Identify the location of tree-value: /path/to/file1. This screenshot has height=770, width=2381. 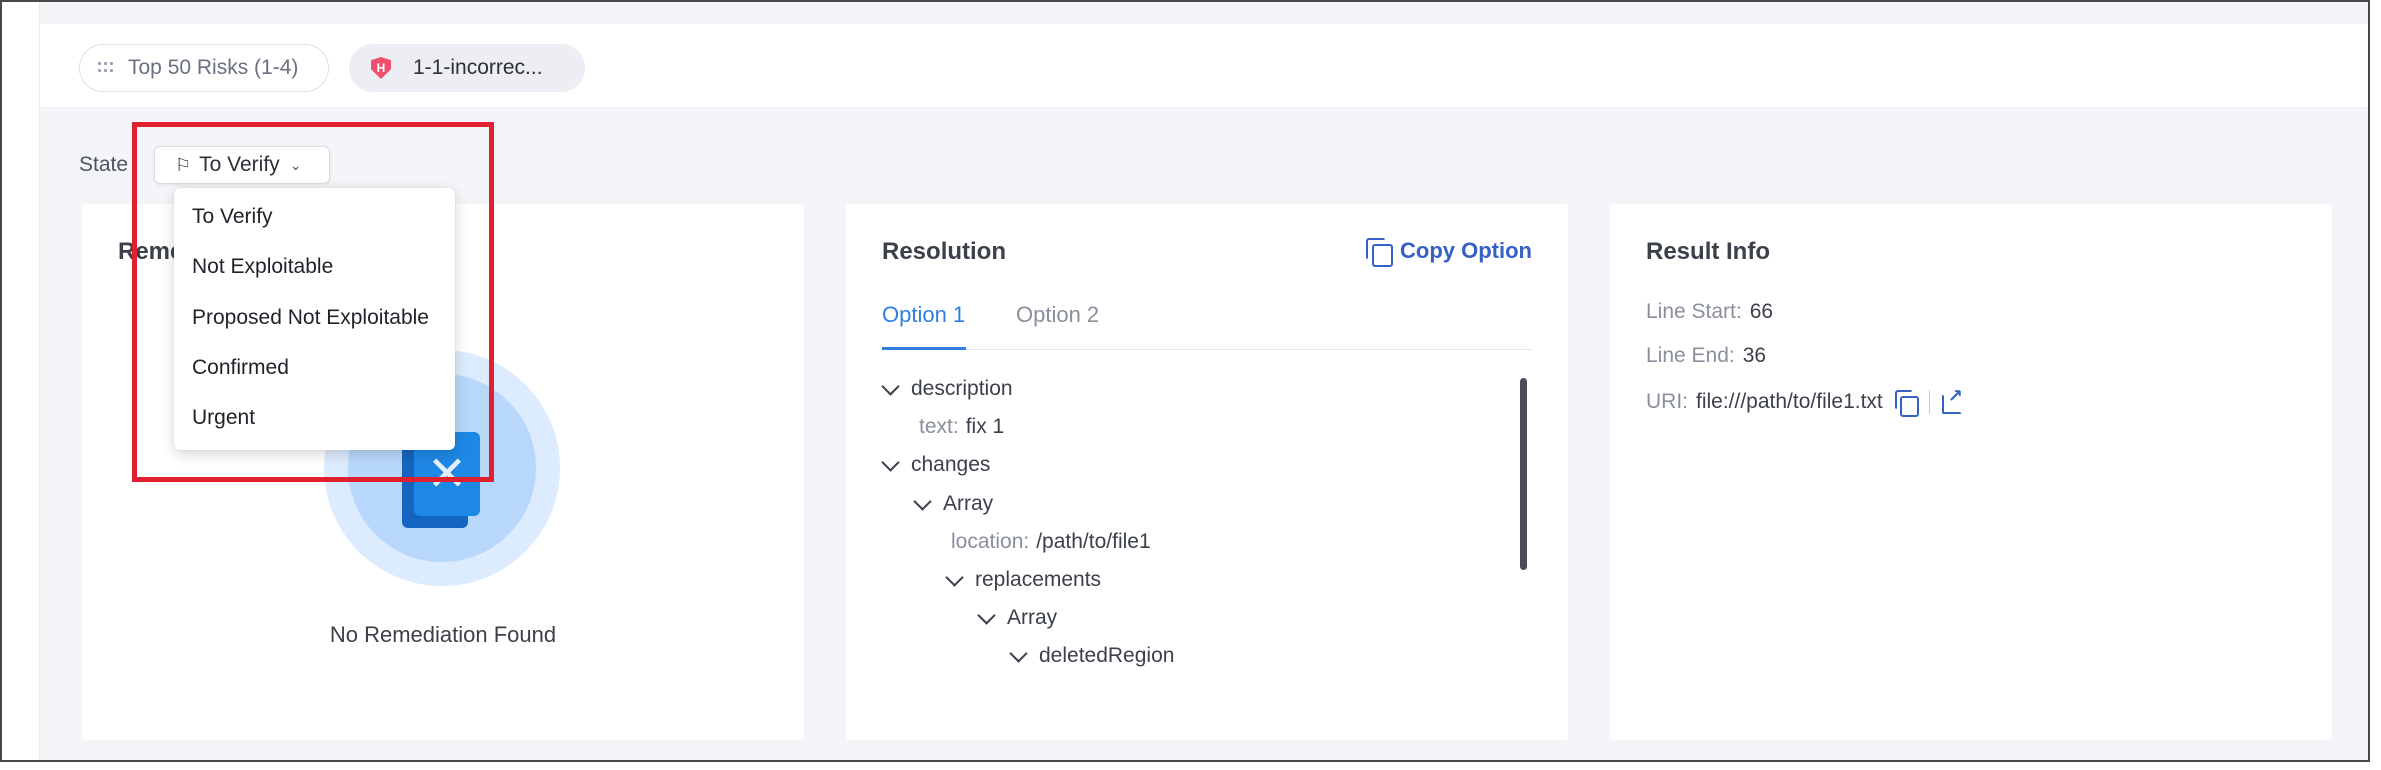
(1093, 541).